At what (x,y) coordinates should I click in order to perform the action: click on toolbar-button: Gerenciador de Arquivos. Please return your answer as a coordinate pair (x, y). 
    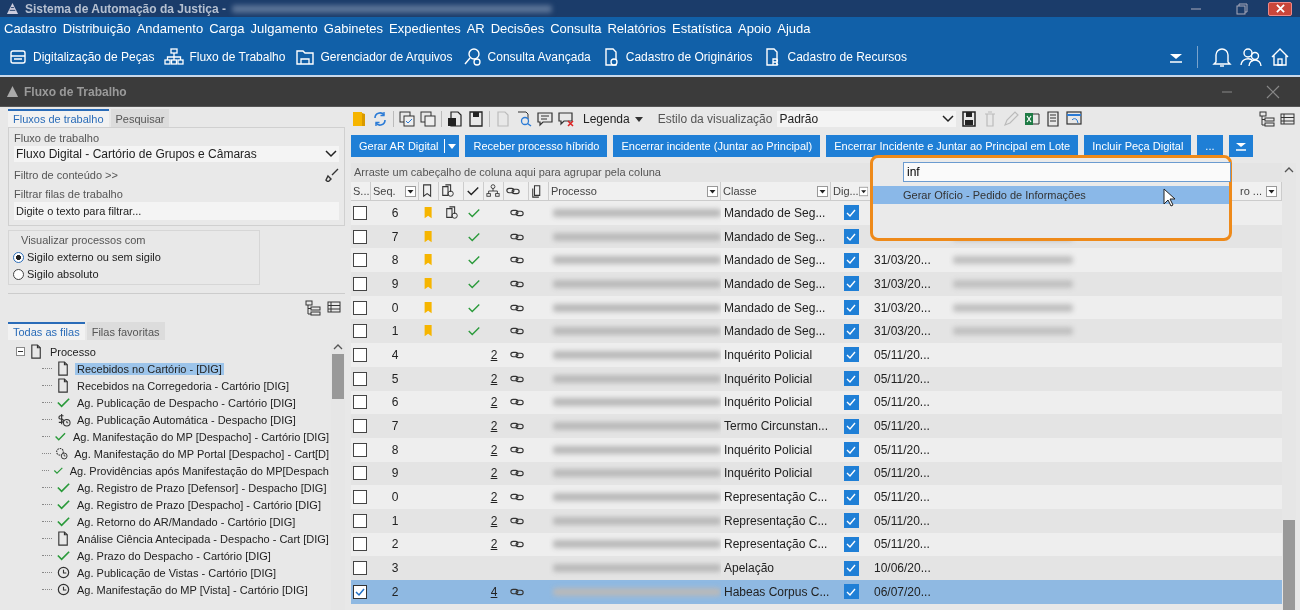
    Looking at the image, I should click on (377, 57).